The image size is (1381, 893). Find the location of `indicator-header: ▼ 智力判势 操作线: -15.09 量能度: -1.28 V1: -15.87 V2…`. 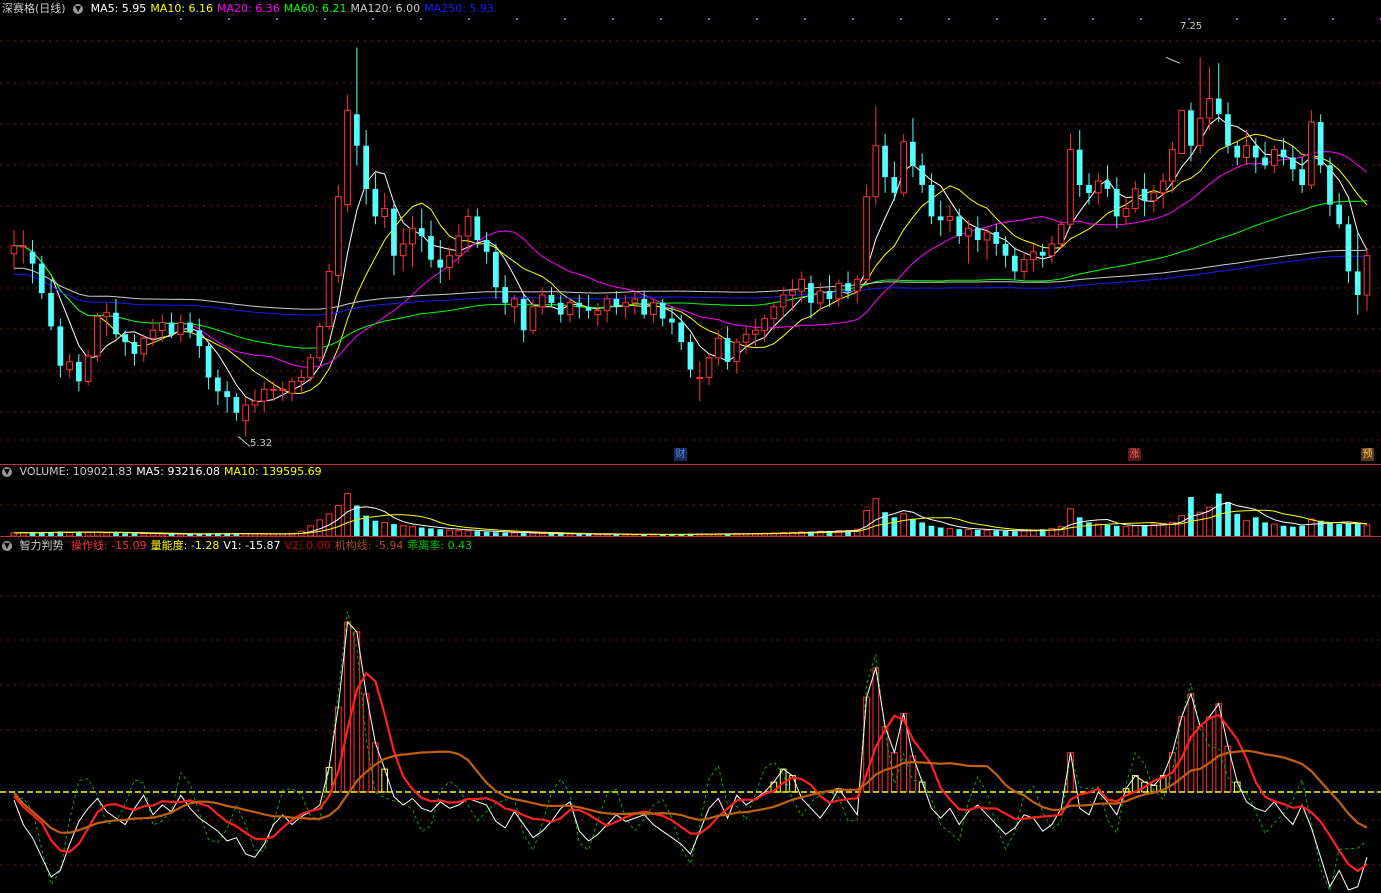

indicator-header: ▼ 智力判势 操作线: -15.09 量能度: -1.28 V1: -15.87 V2… is located at coordinates (241, 546).